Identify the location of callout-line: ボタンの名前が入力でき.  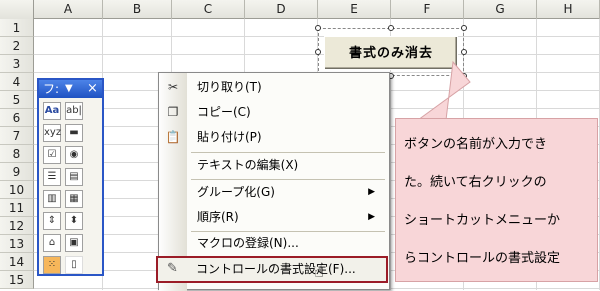
(476, 144).